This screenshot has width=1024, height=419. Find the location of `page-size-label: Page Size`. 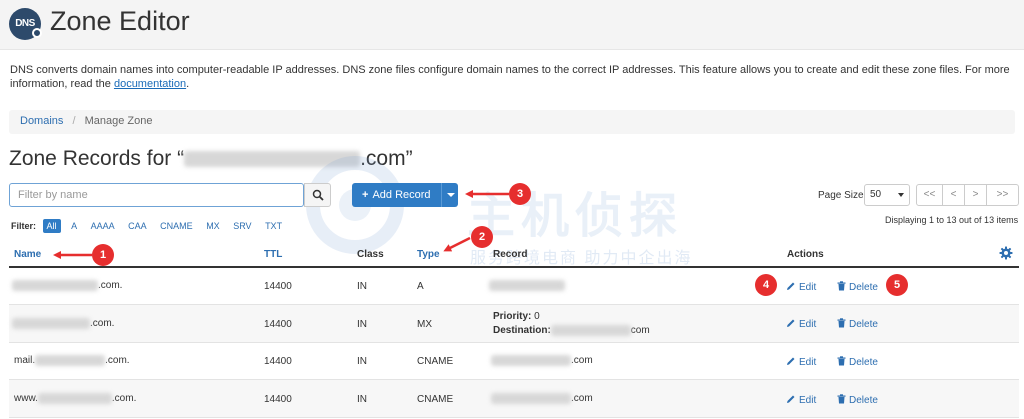

page-size-label: Page Size is located at coordinates (841, 195).